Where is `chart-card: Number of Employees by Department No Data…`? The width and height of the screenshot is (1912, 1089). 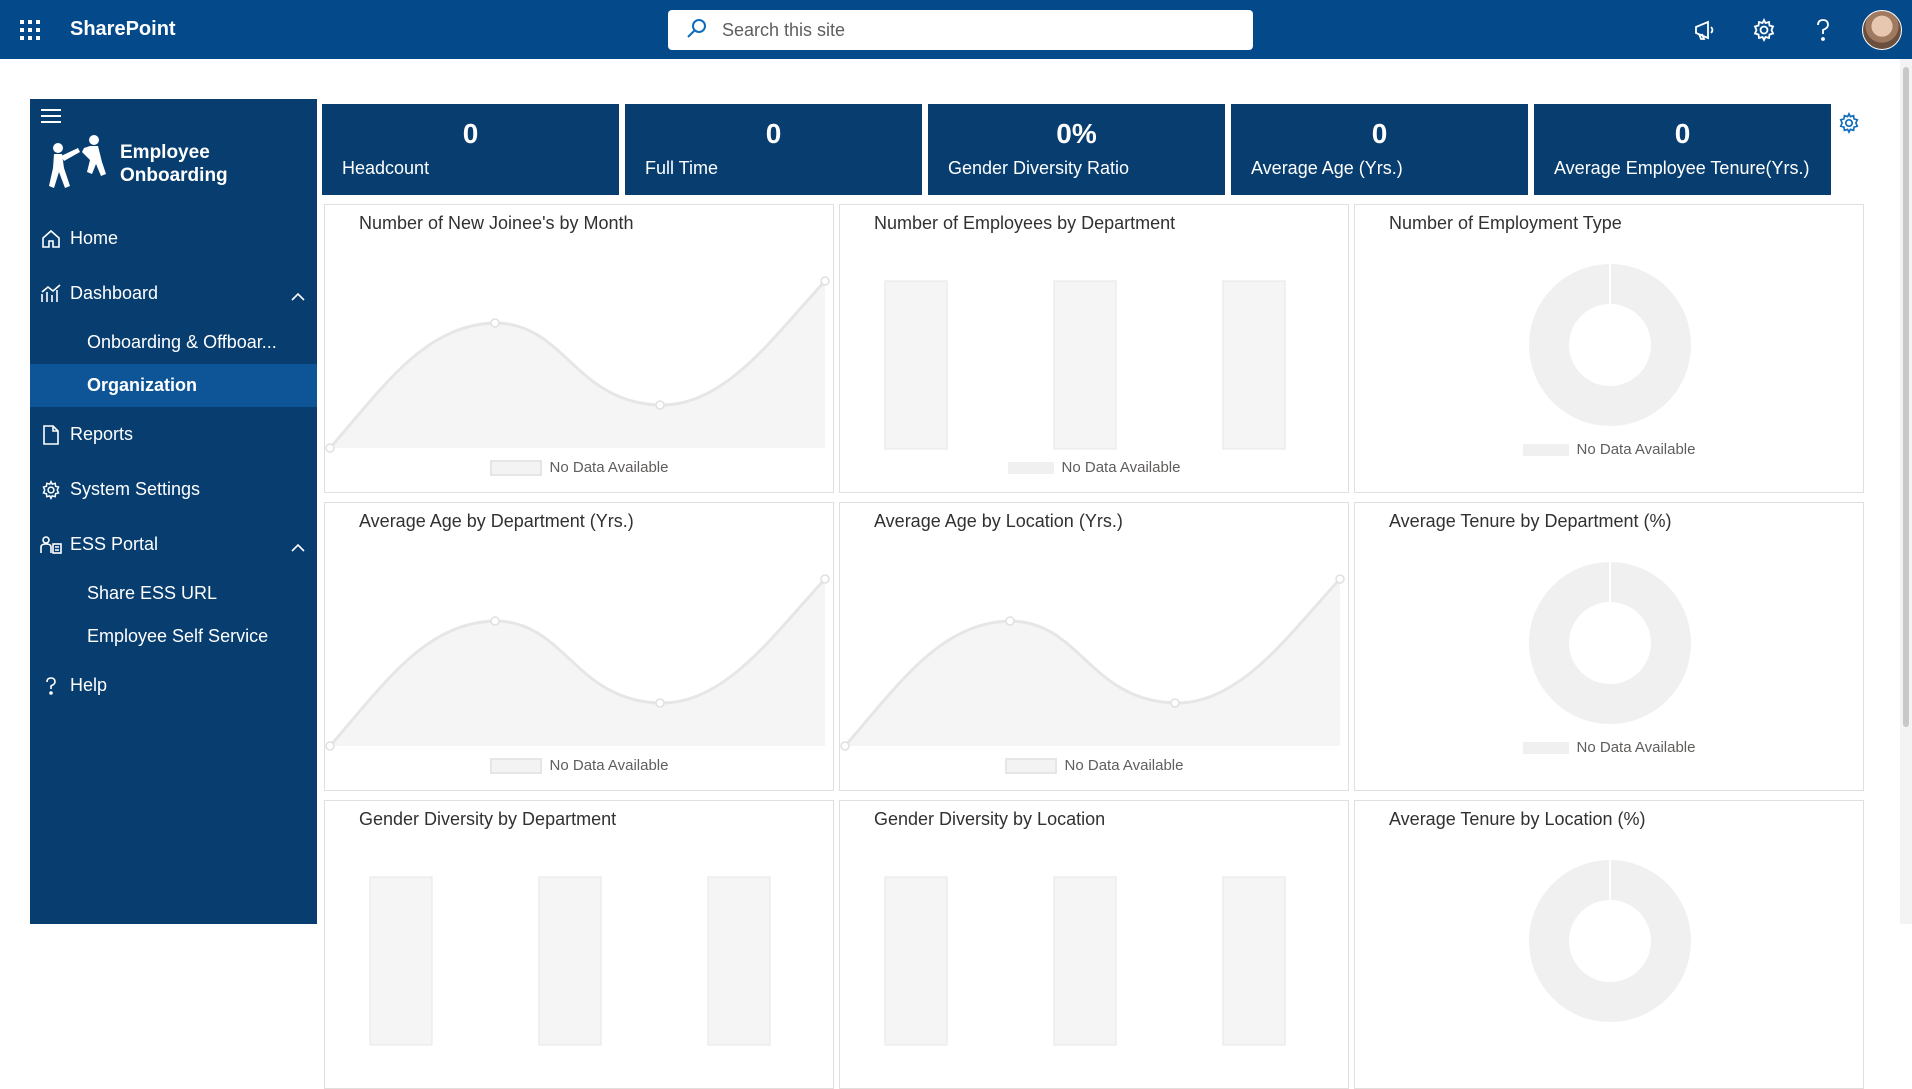 chart-card: Number of Employees by Department No Data… is located at coordinates (1094, 348).